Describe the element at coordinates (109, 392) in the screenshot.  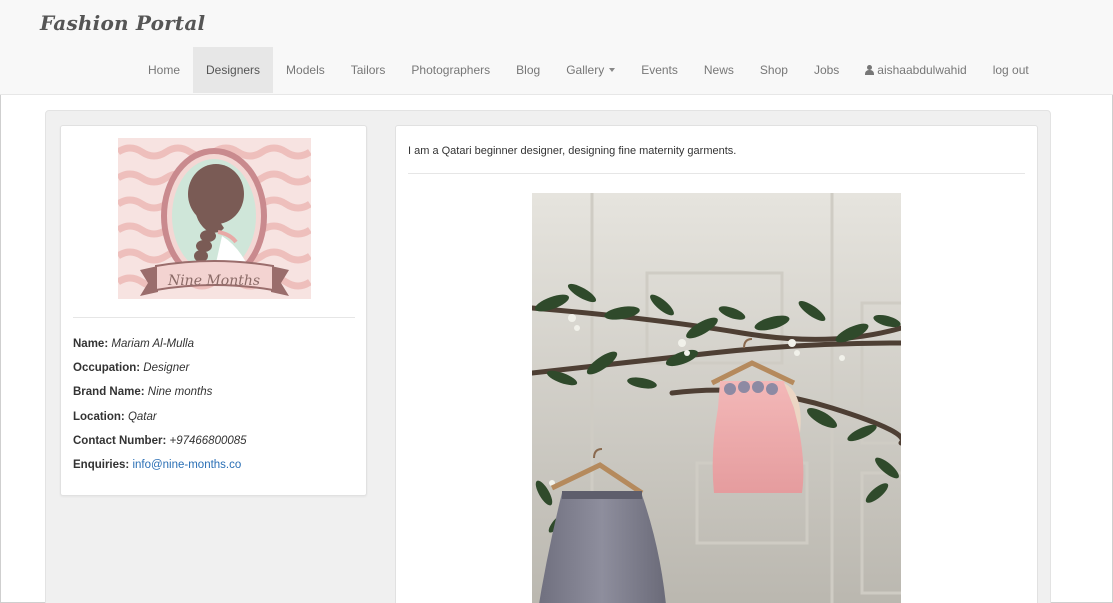
I see `info-brand-label: Brand Name:` at that location.